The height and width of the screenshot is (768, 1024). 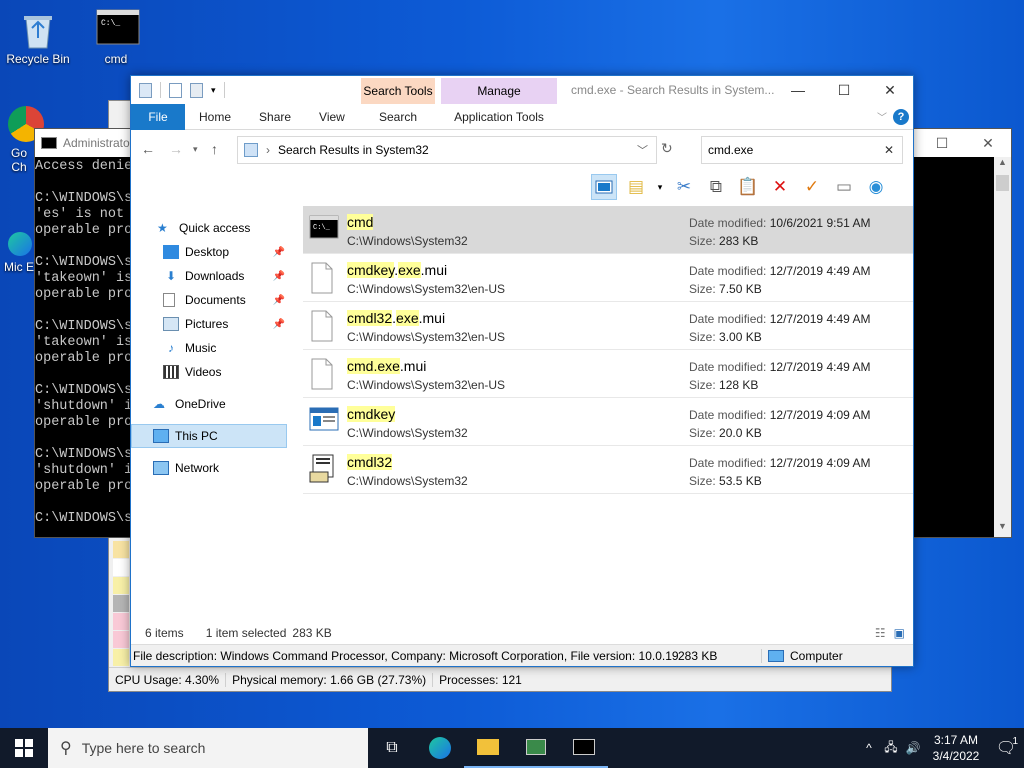 I want to click on date-modified-value: 10/6/2021 9:51 AM, so click(x=820, y=223).